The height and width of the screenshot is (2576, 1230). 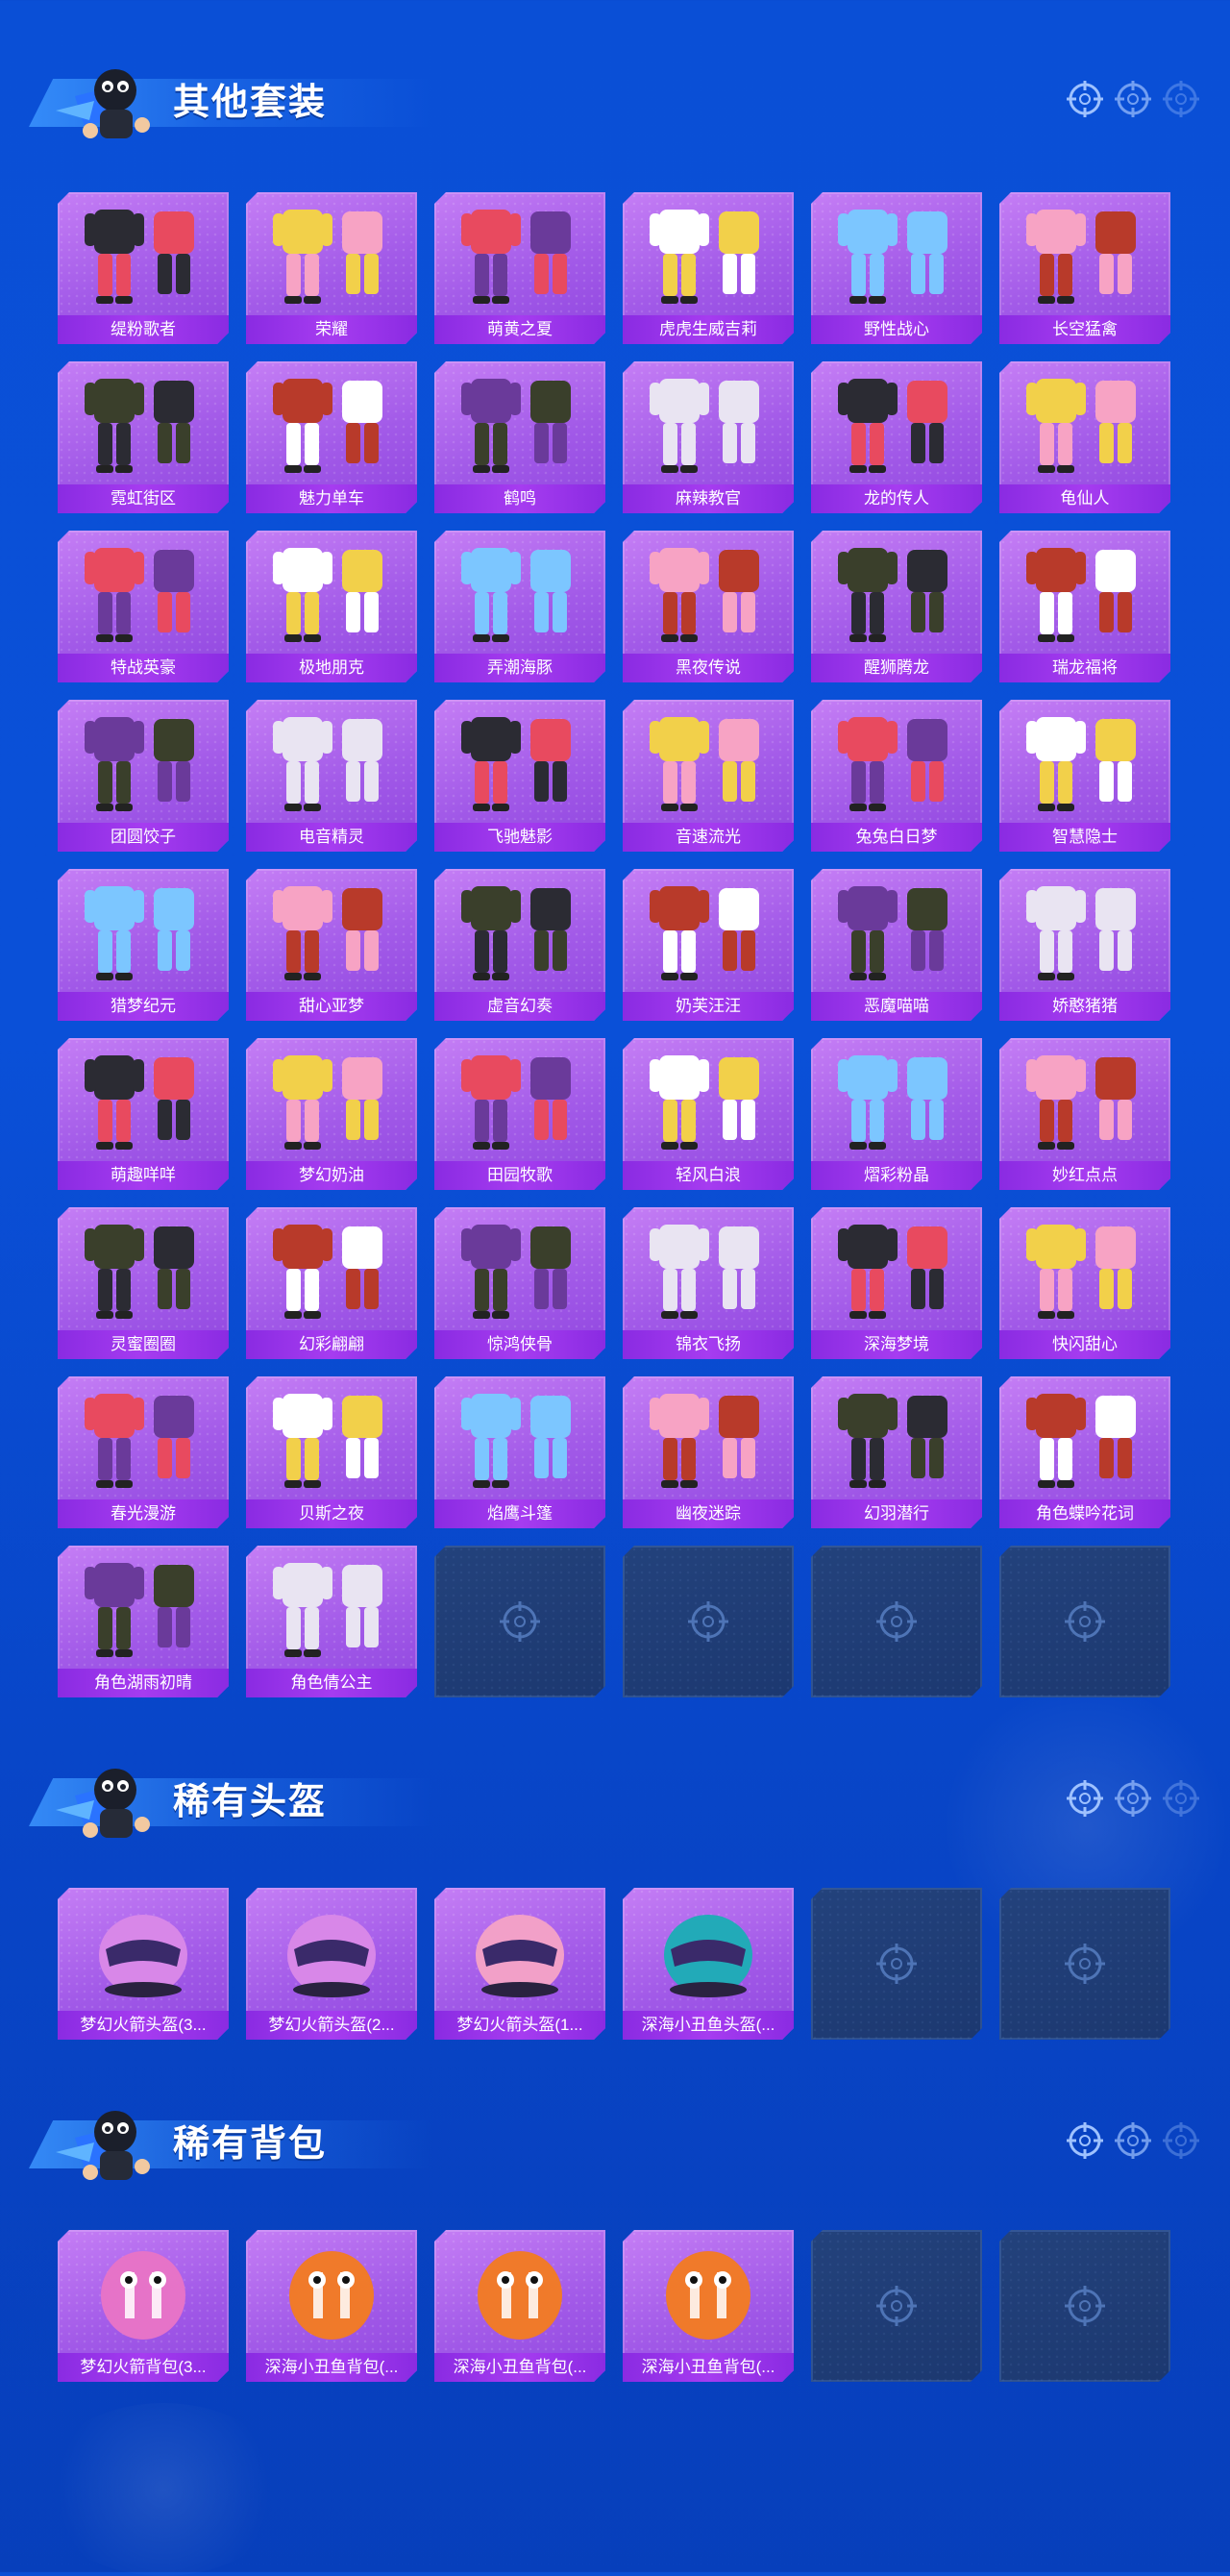 I want to click on item-name: 田园牧歌, so click(x=519, y=1176).